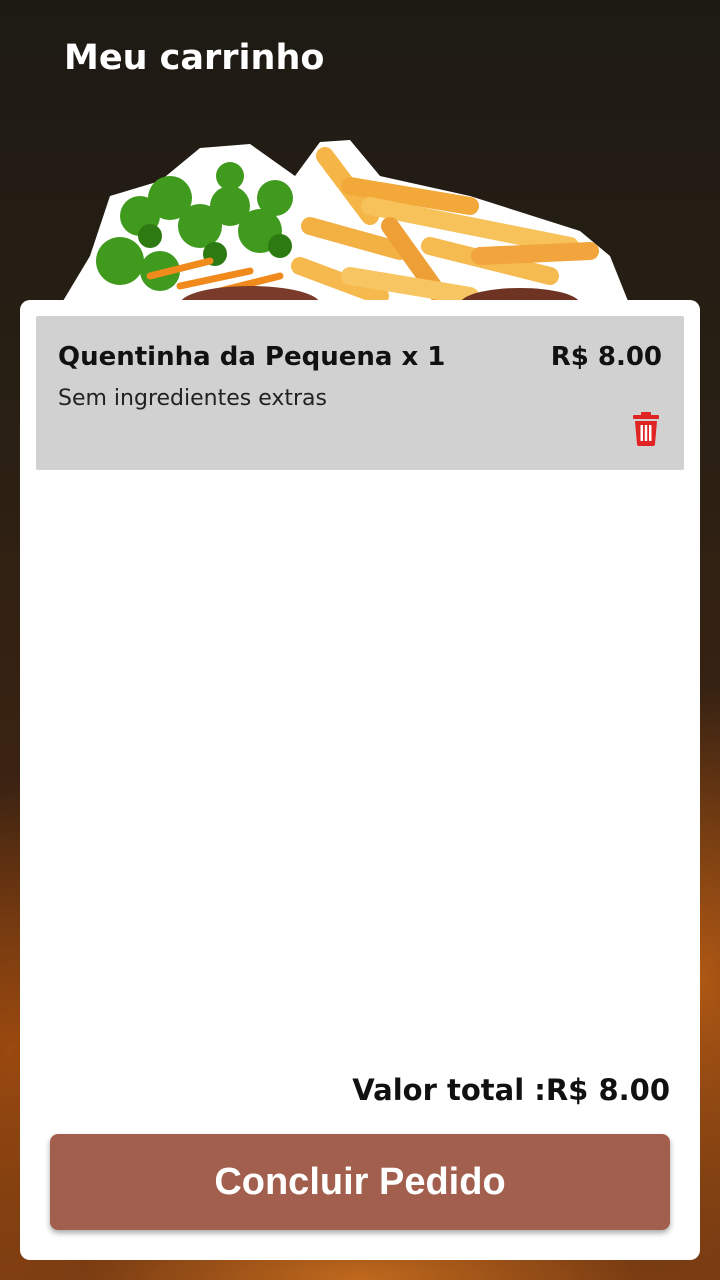 The width and height of the screenshot is (720, 1280). Describe the element at coordinates (194, 58) in the screenshot. I see `page-title: Meu carrinho` at that location.